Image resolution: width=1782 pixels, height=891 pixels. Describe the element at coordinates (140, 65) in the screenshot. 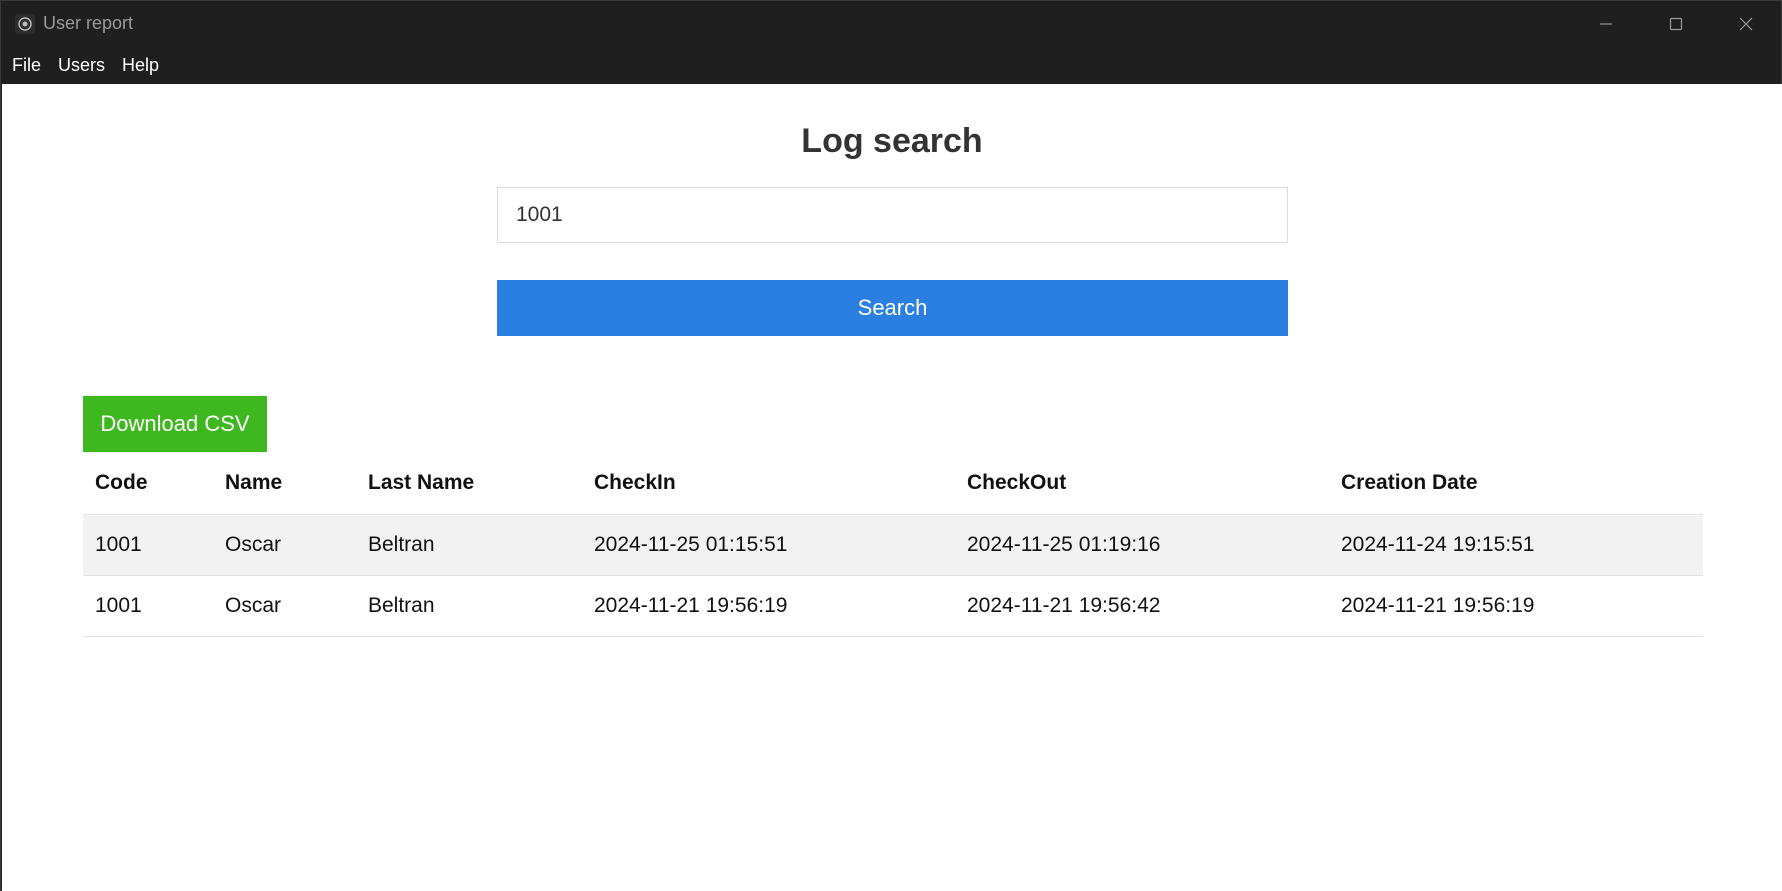

I see `menu-help: Help` at that location.